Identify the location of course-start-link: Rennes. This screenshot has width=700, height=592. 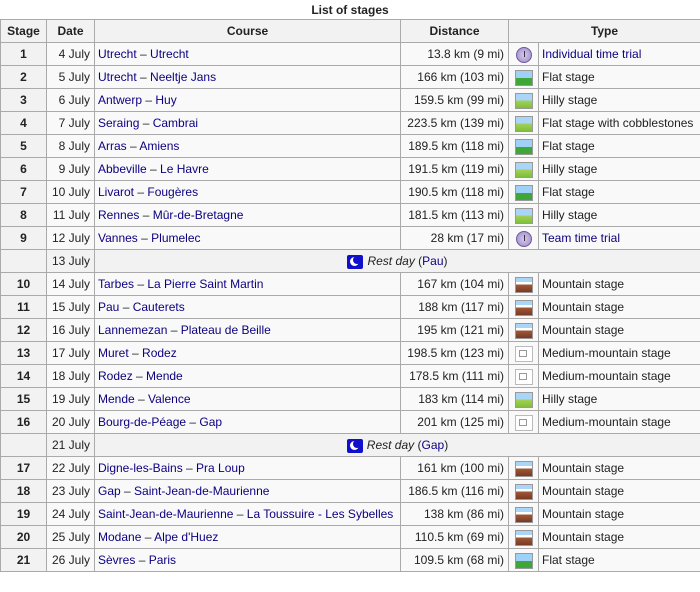
(118, 215).